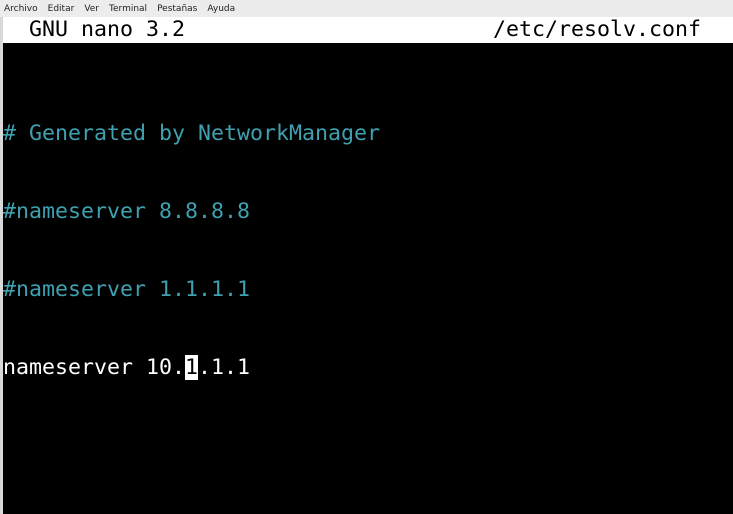  I want to click on menu-item-terminal: Terminal, so click(128, 9).